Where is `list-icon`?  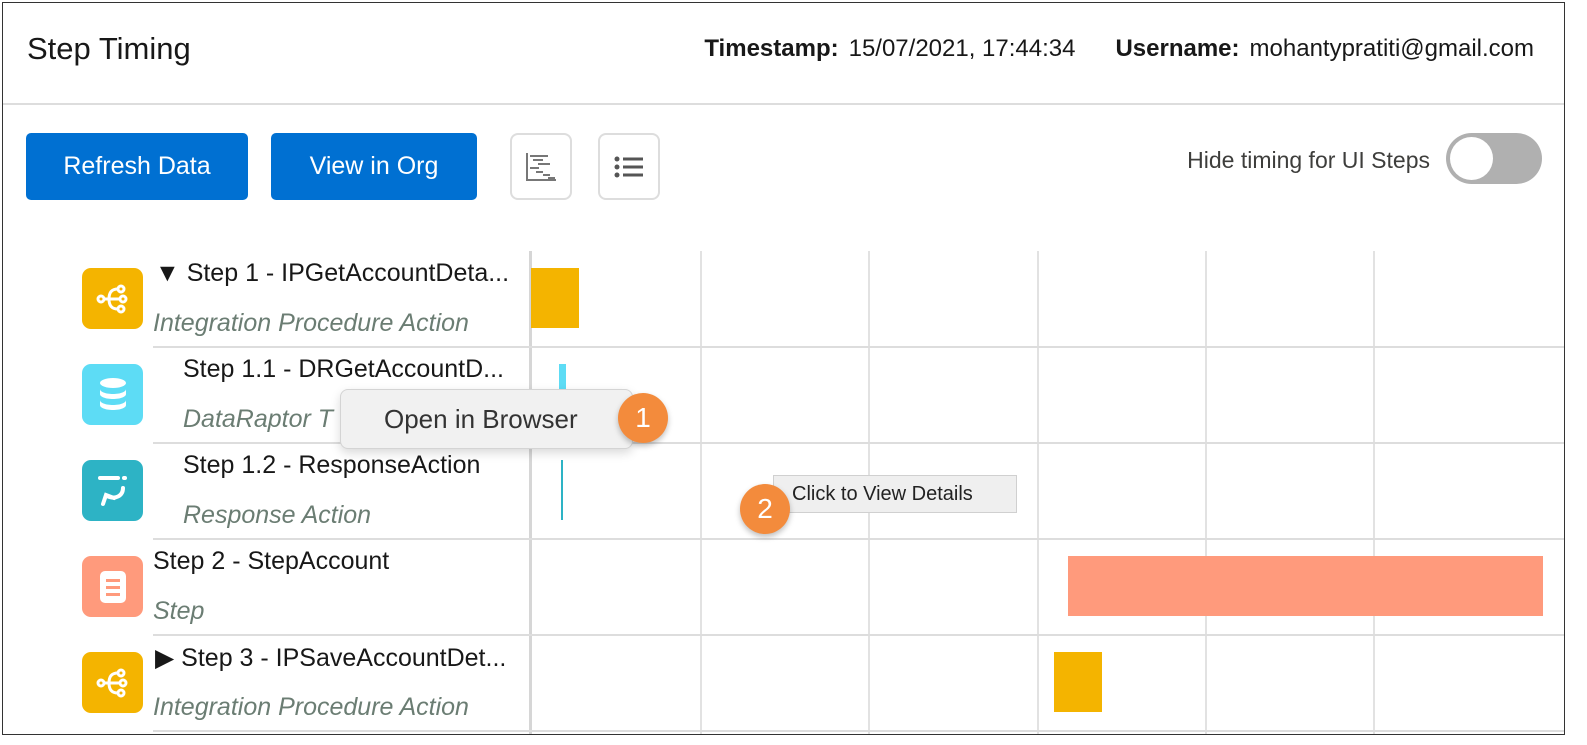 list-icon is located at coordinates (628, 166).